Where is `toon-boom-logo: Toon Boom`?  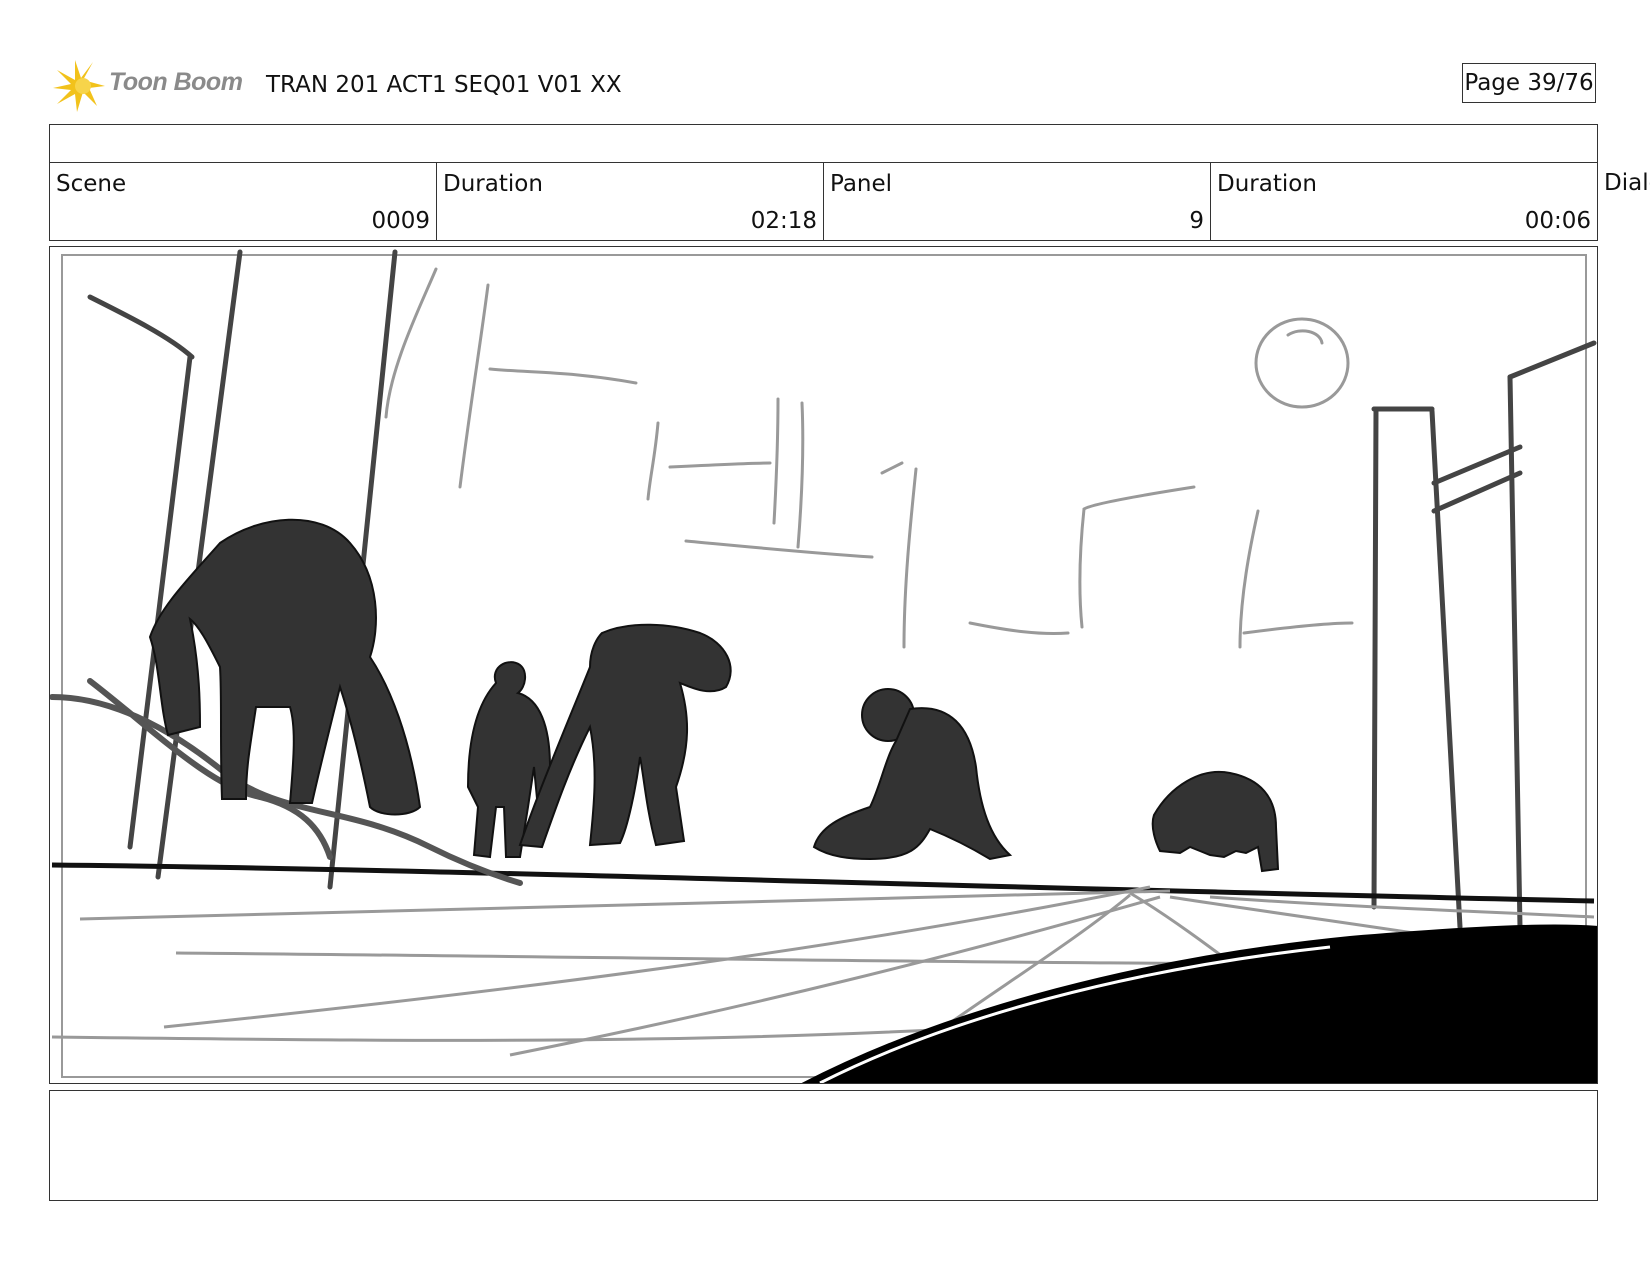 toon-boom-logo: Toon Boom is located at coordinates (153, 86).